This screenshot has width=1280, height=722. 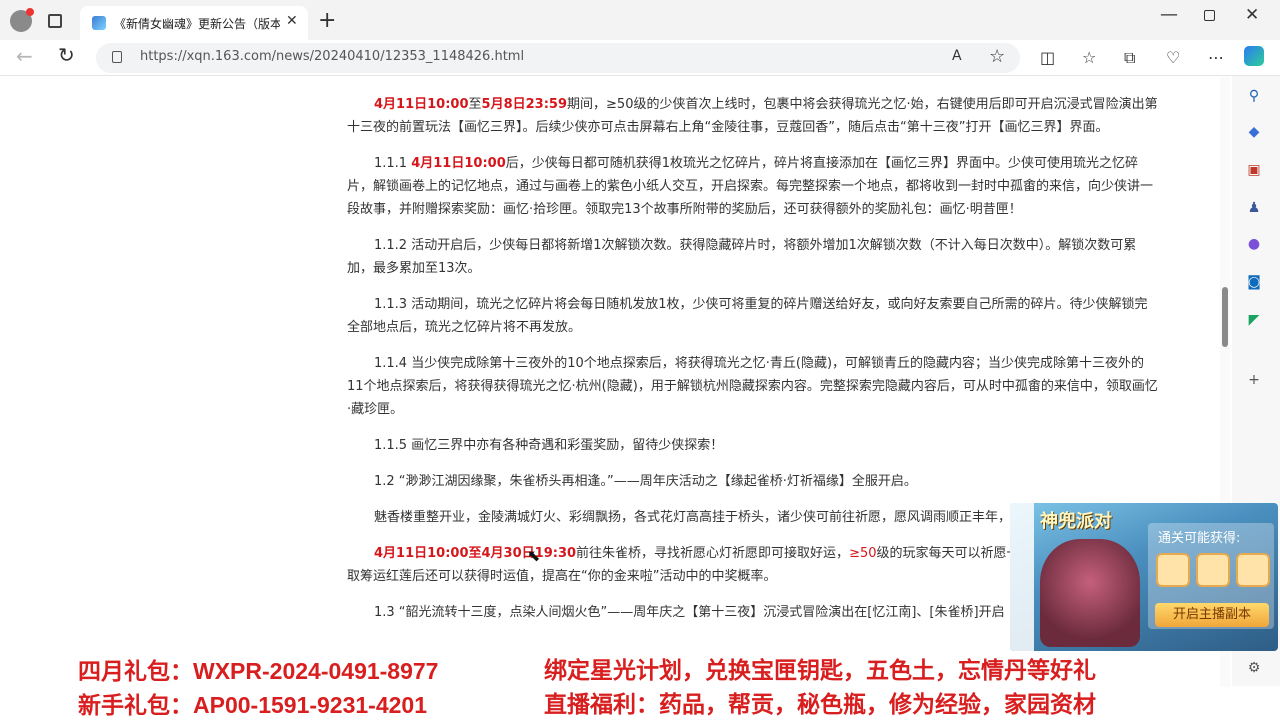 What do you see at coordinates (1254, 170) in the screenshot?
I see `tools-icon: ▣` at bounding box center [1254, 170].